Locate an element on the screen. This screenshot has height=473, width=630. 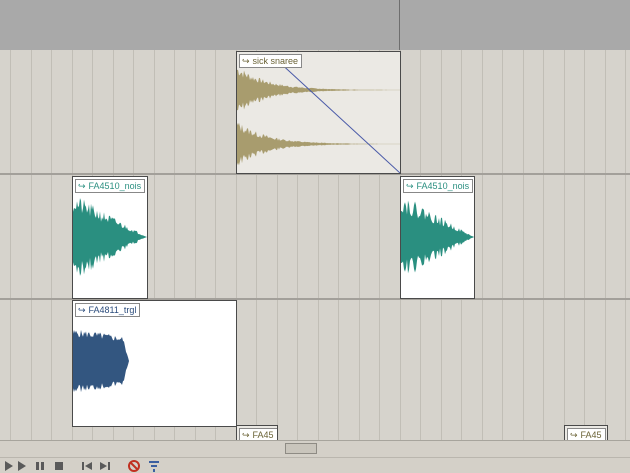
horizontal-scrollbar is located at coordinates (315, 448).